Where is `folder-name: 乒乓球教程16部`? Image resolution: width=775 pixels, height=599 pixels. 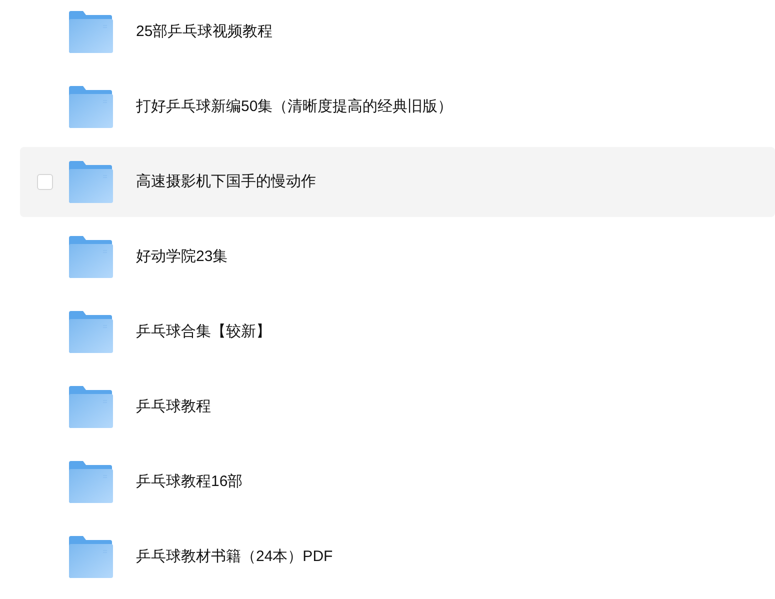 folder-name: 乒乓球教程16部 is located at coordinates (189, 482).